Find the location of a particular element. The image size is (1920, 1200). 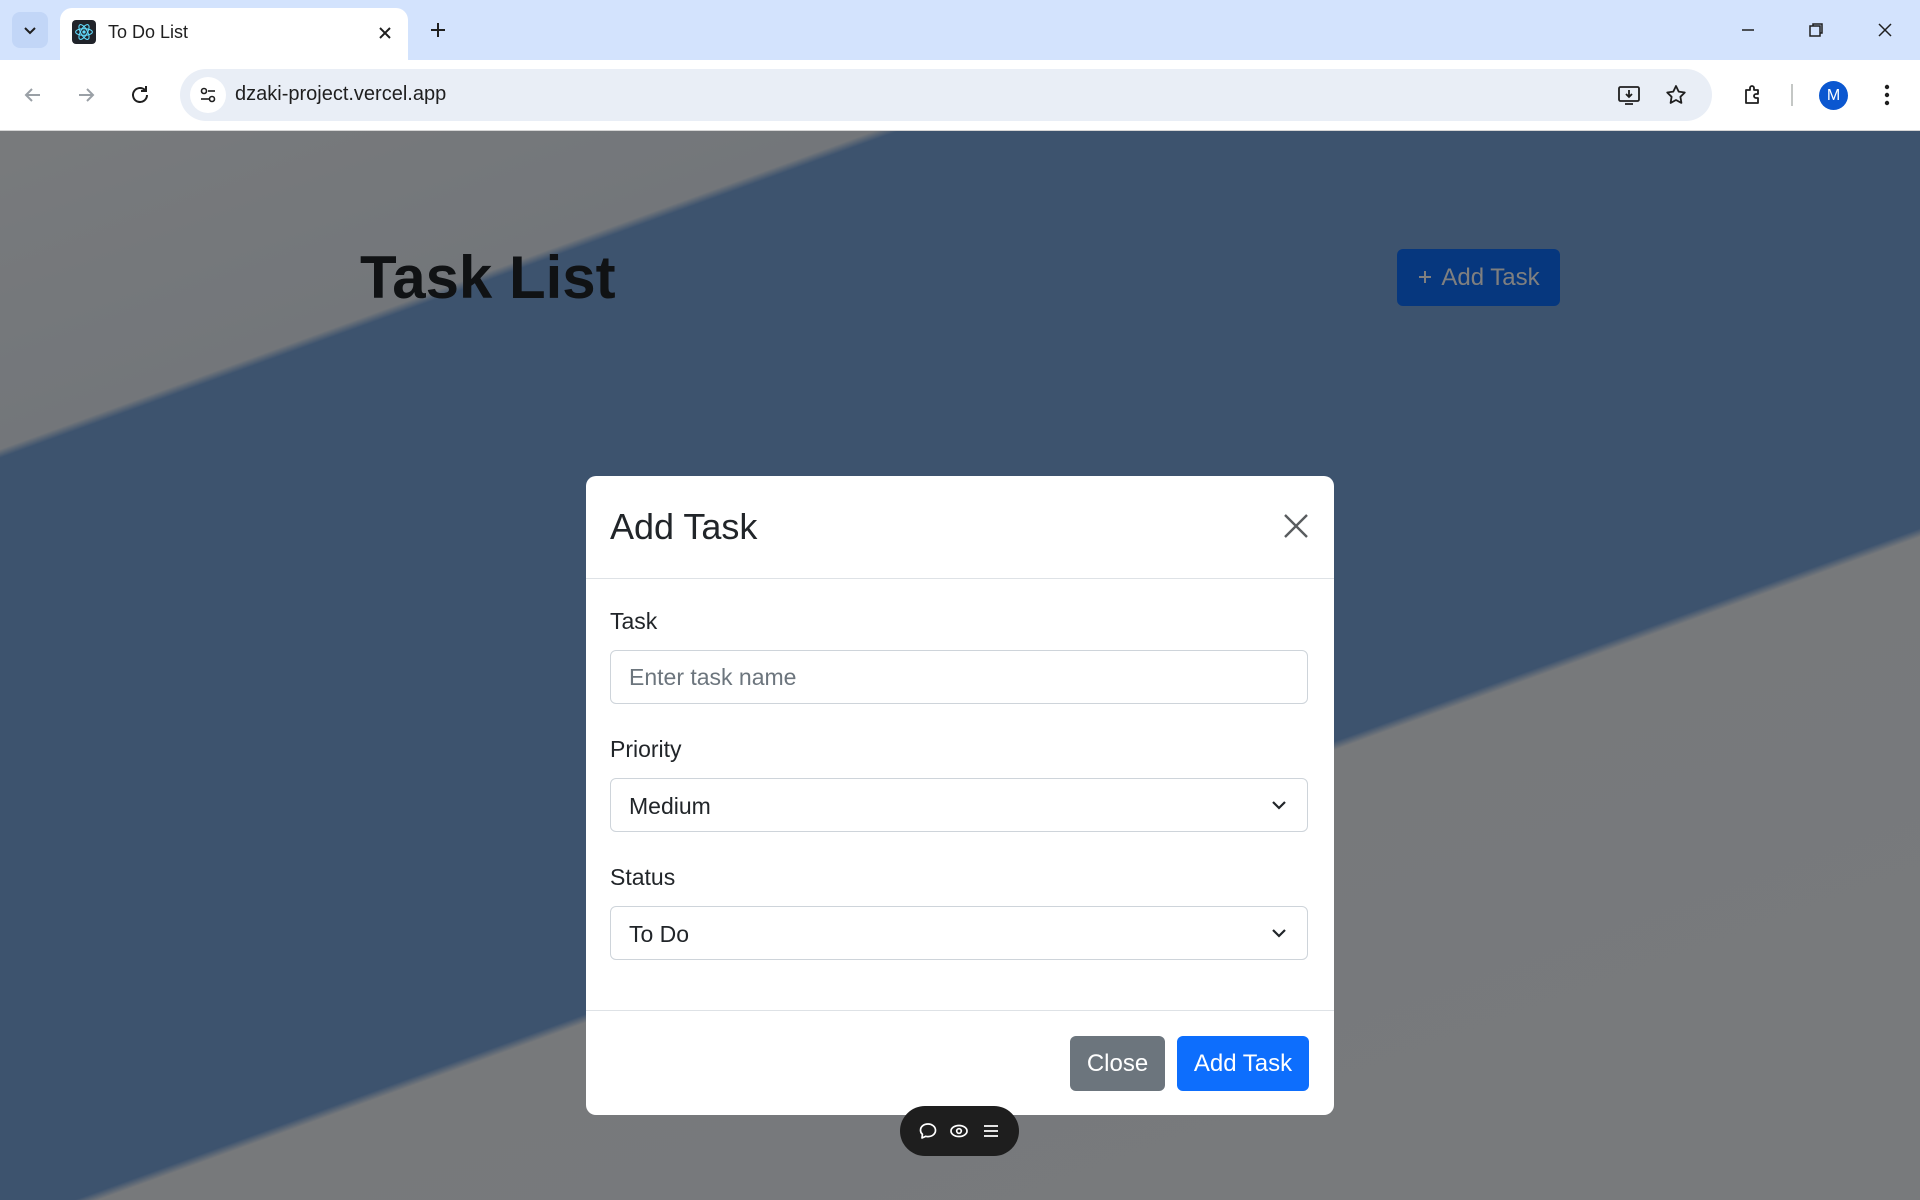

window-close-button is located at coordinates (1885, 30).